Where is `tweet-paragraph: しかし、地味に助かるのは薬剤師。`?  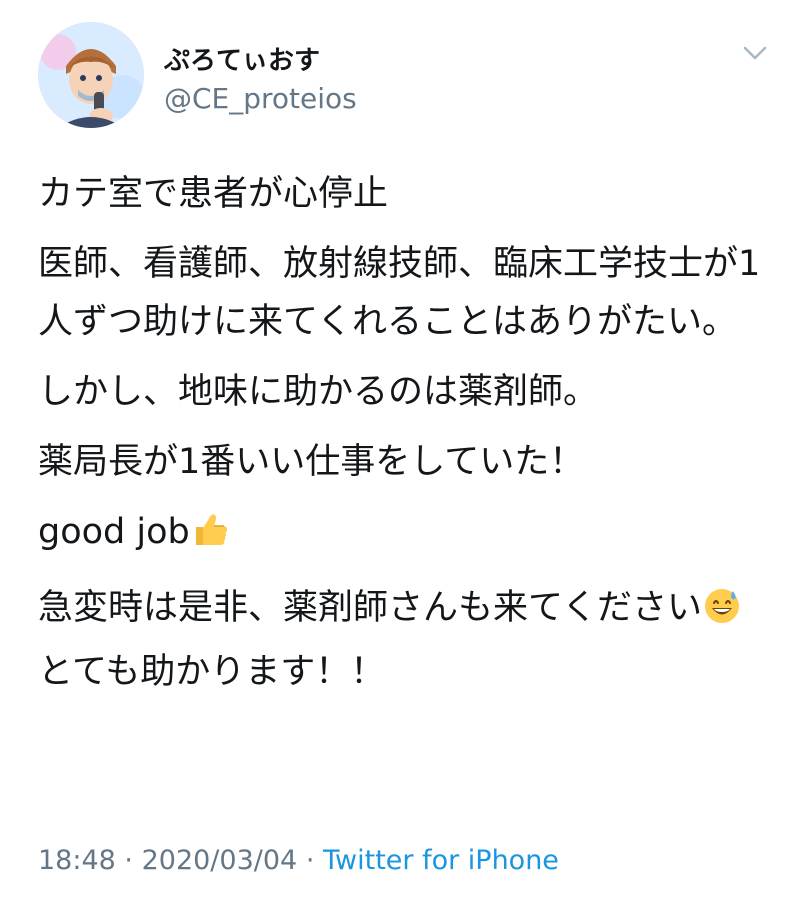 tweet-paragraph: しかし、地味に助かるのは薬剤師。 is located at coordinates (318, 392).